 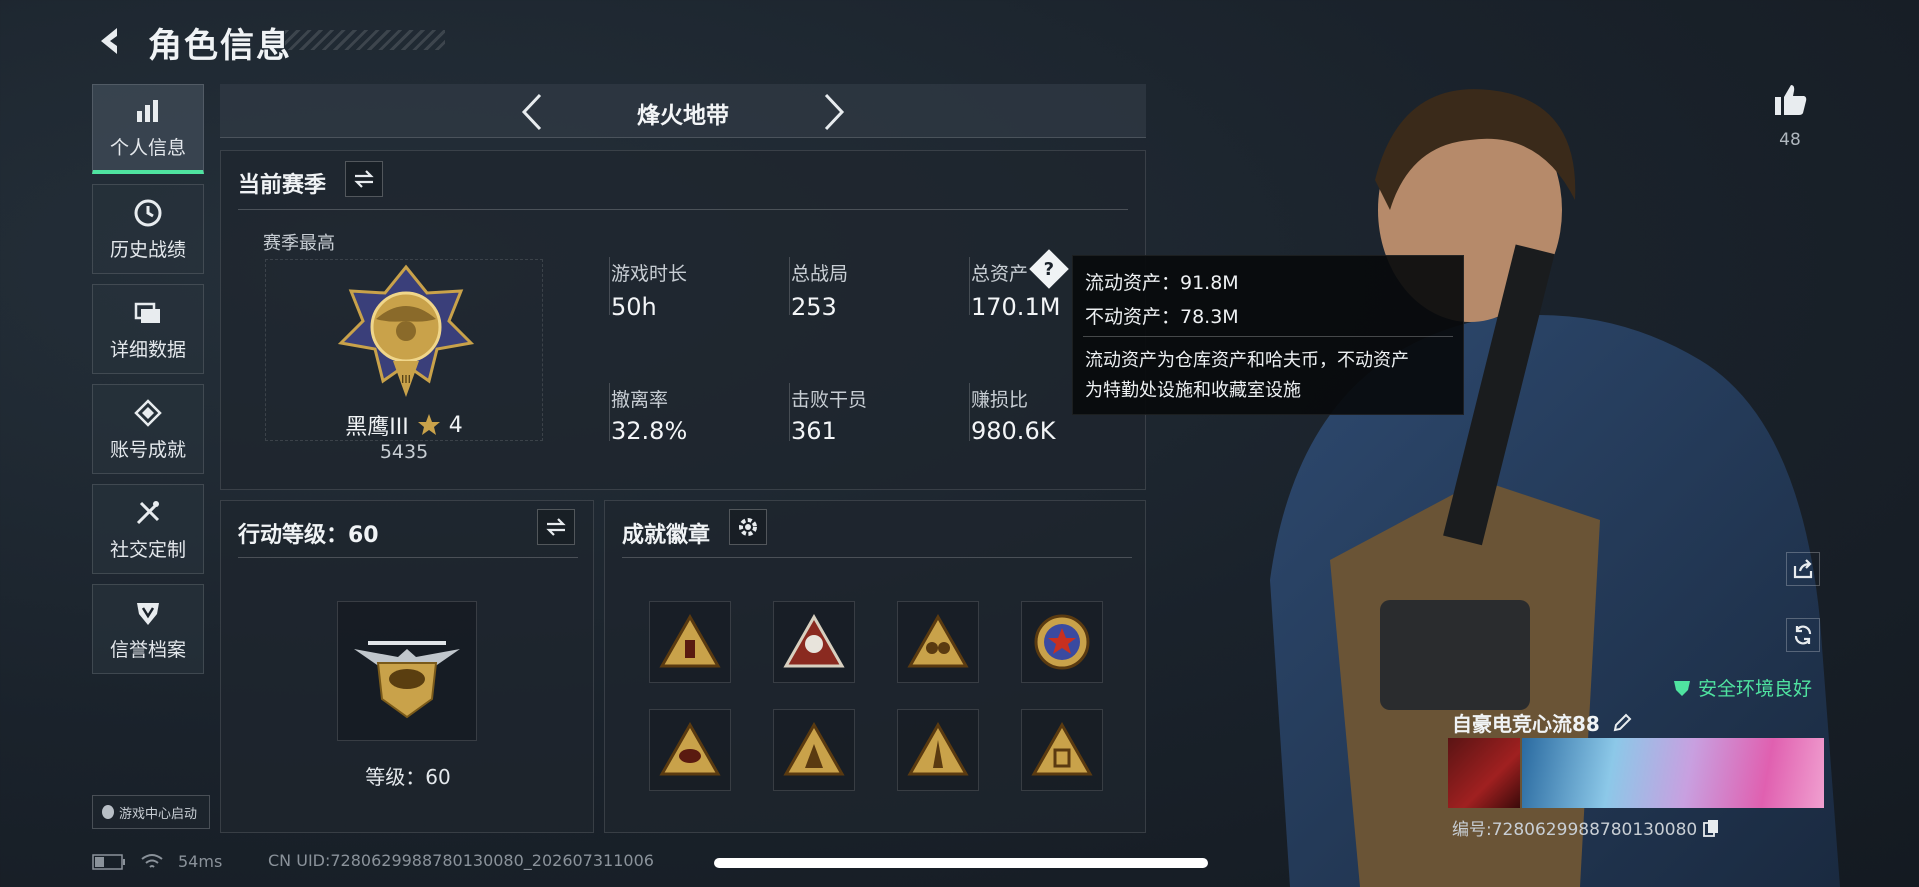 What do you see at coordinates (683, 116) in the screenshot?
I see `mode-name: 烽火地带` at bounding box center [683, 116].